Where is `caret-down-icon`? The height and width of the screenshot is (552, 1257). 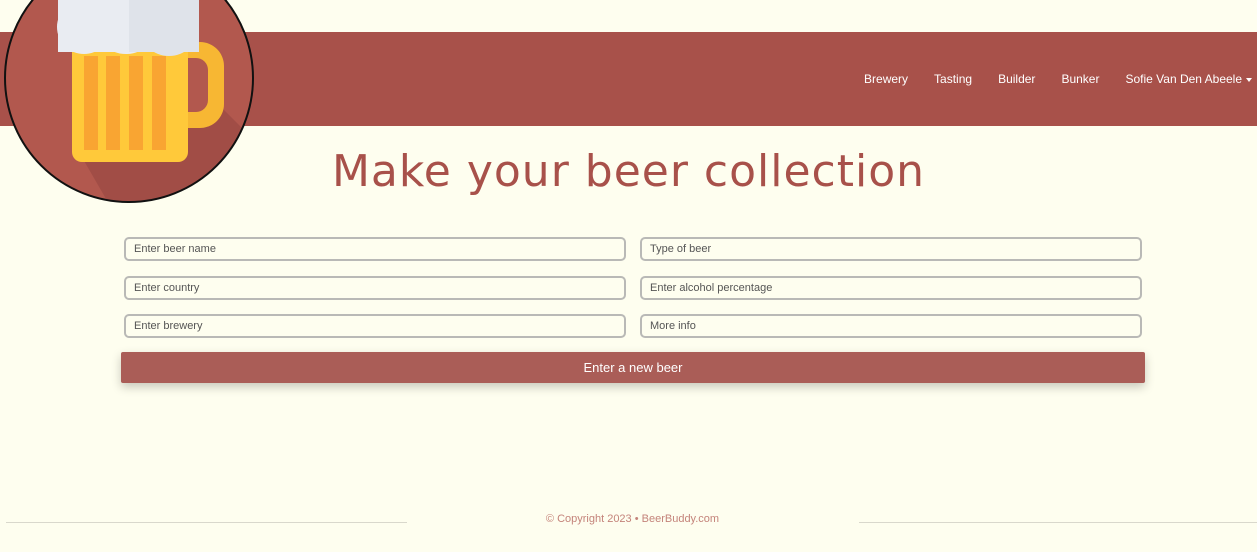
caret-down-icon is located at coordinates (1249, 79).